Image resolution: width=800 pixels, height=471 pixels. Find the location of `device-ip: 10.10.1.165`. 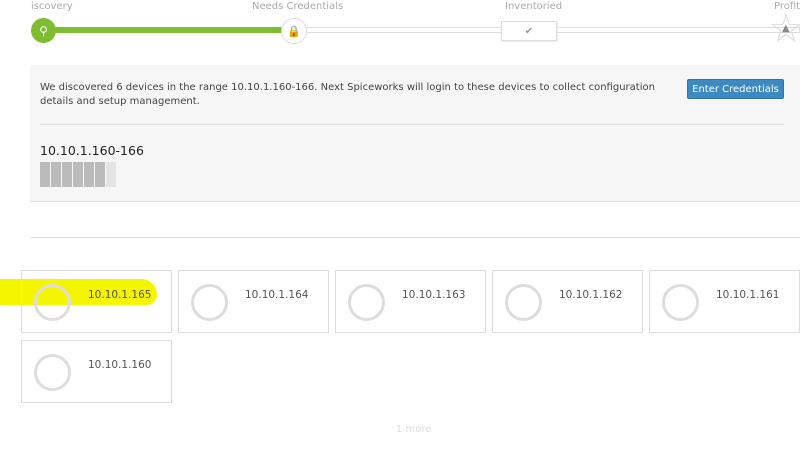

device-ip: 10.10.1.165 is located at coordinates (120, 295).